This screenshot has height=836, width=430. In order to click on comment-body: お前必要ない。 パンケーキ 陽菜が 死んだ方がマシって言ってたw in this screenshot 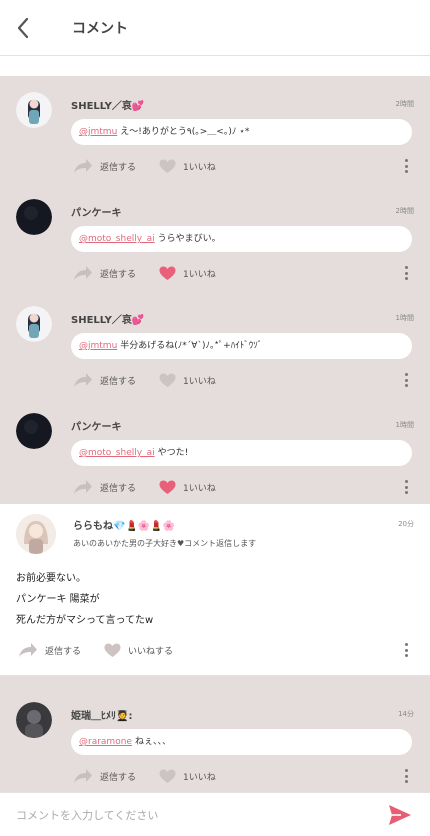, I will do `click(84, 599)`.